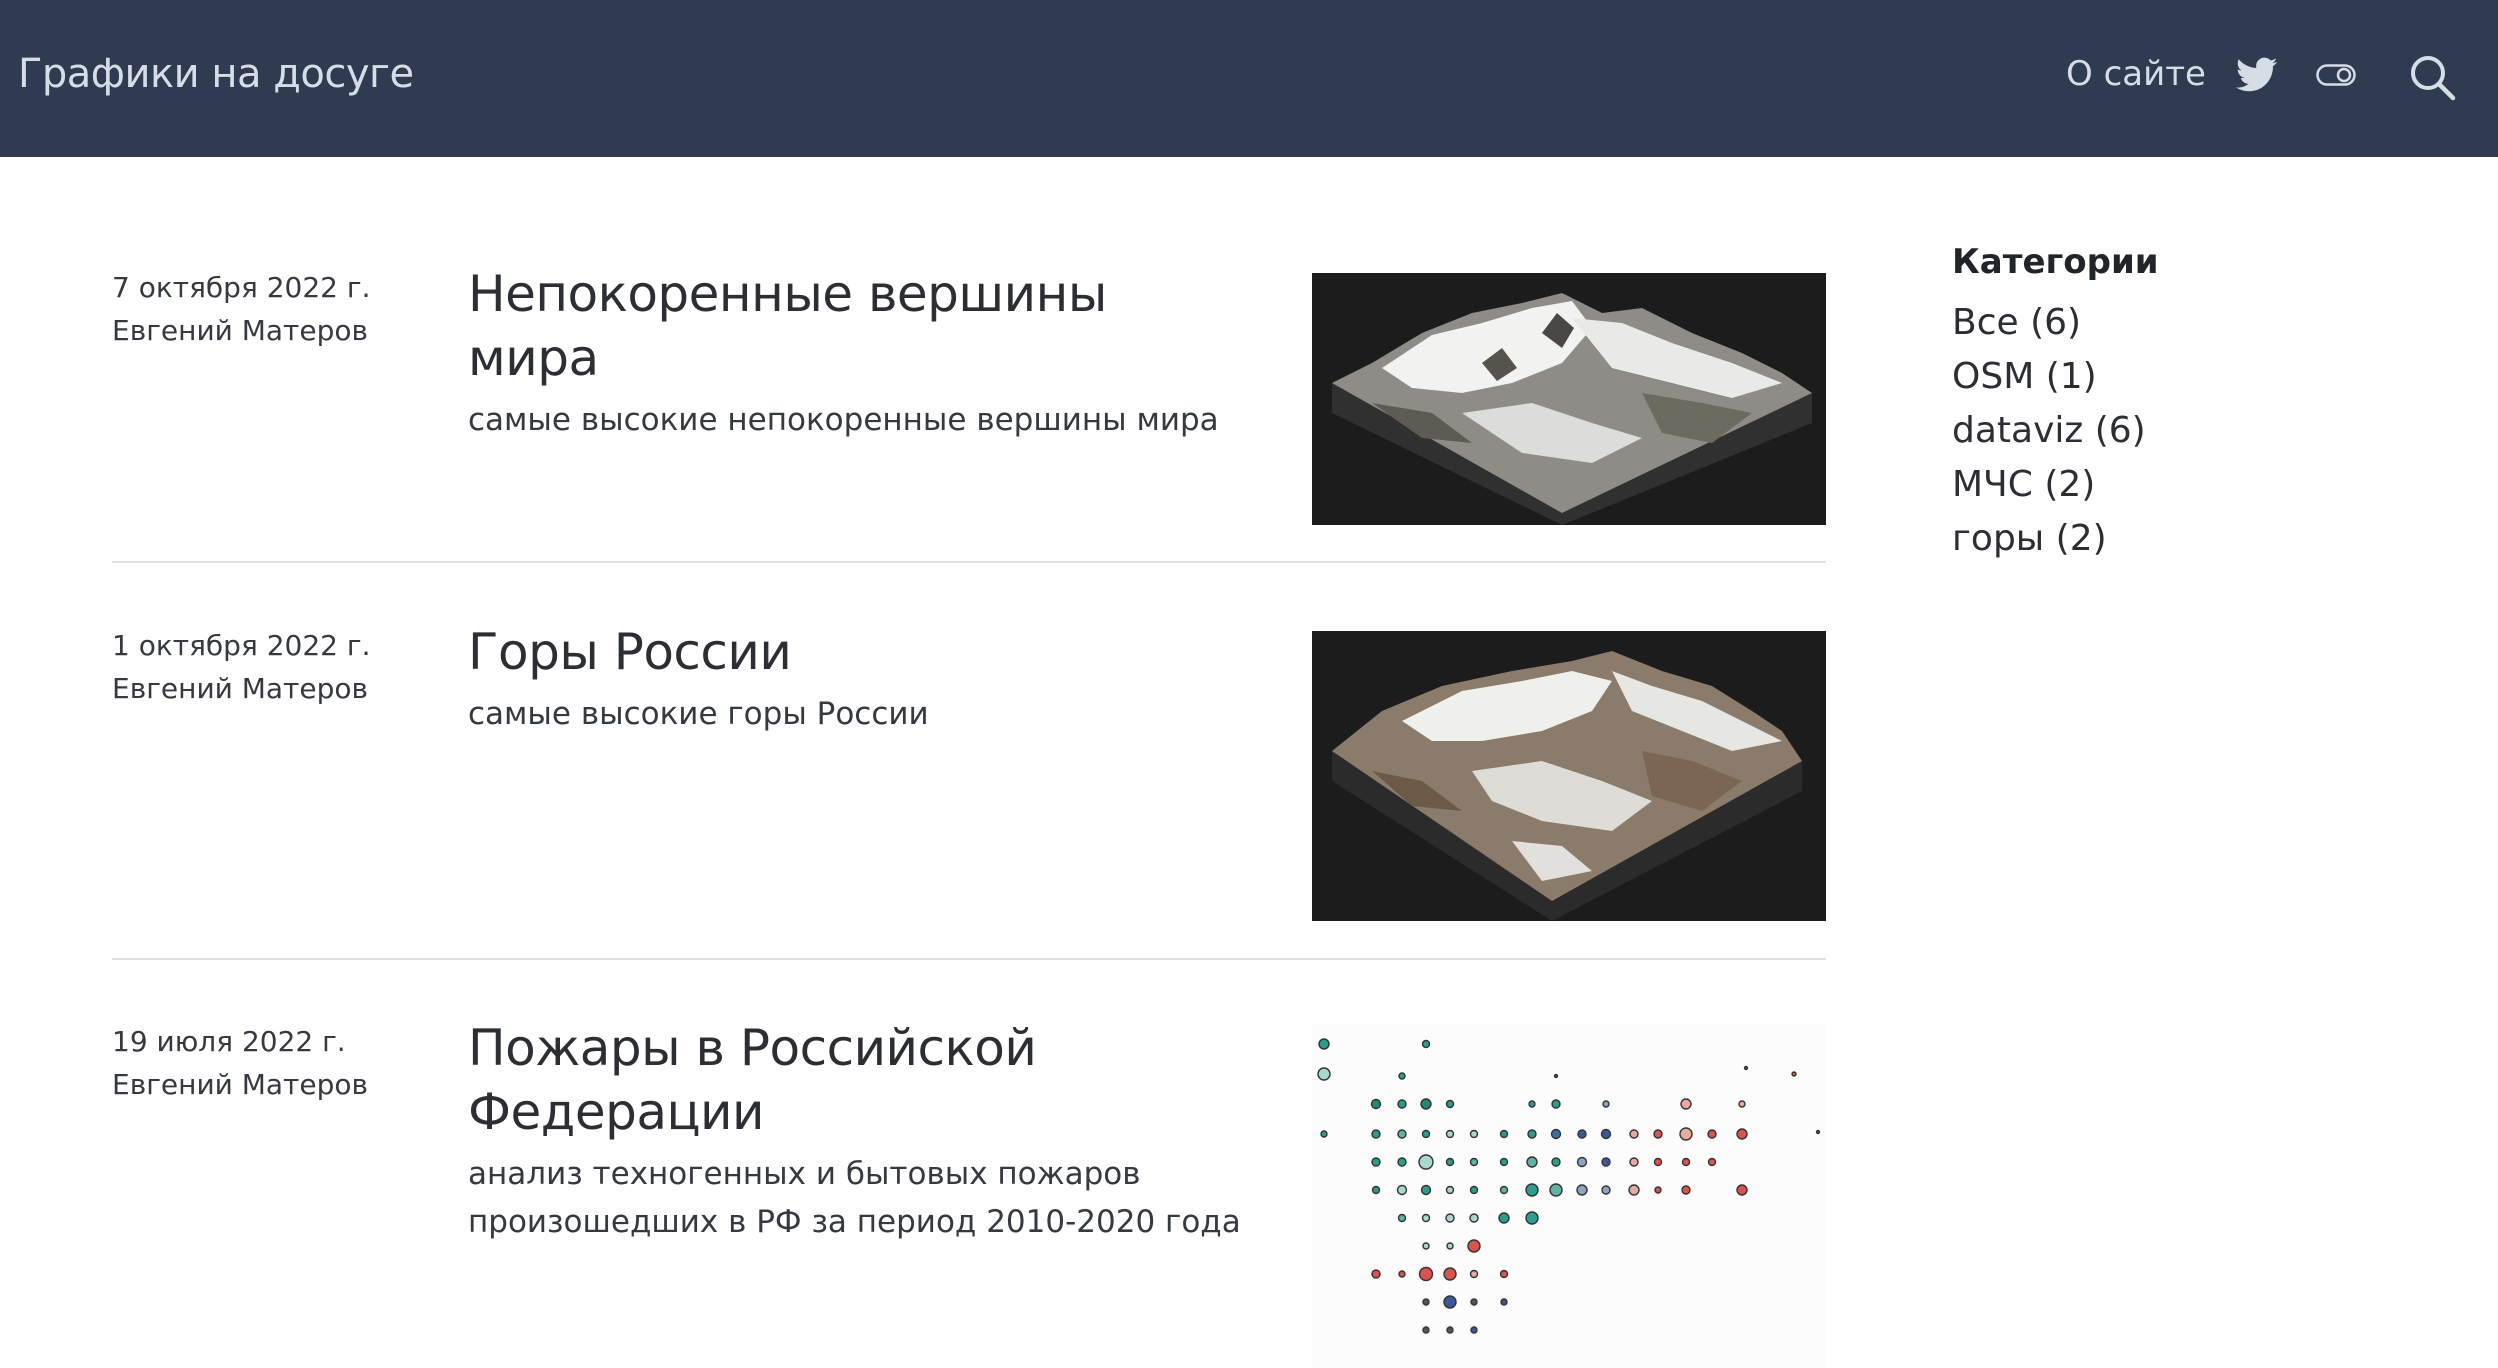 Image resolution: width=2498 pixels, height=1368 pixels. Describe the element at coordinates (1249, 78) in the screenshot. I see `top-navbar: Графики на досуге О сайте` at that location.